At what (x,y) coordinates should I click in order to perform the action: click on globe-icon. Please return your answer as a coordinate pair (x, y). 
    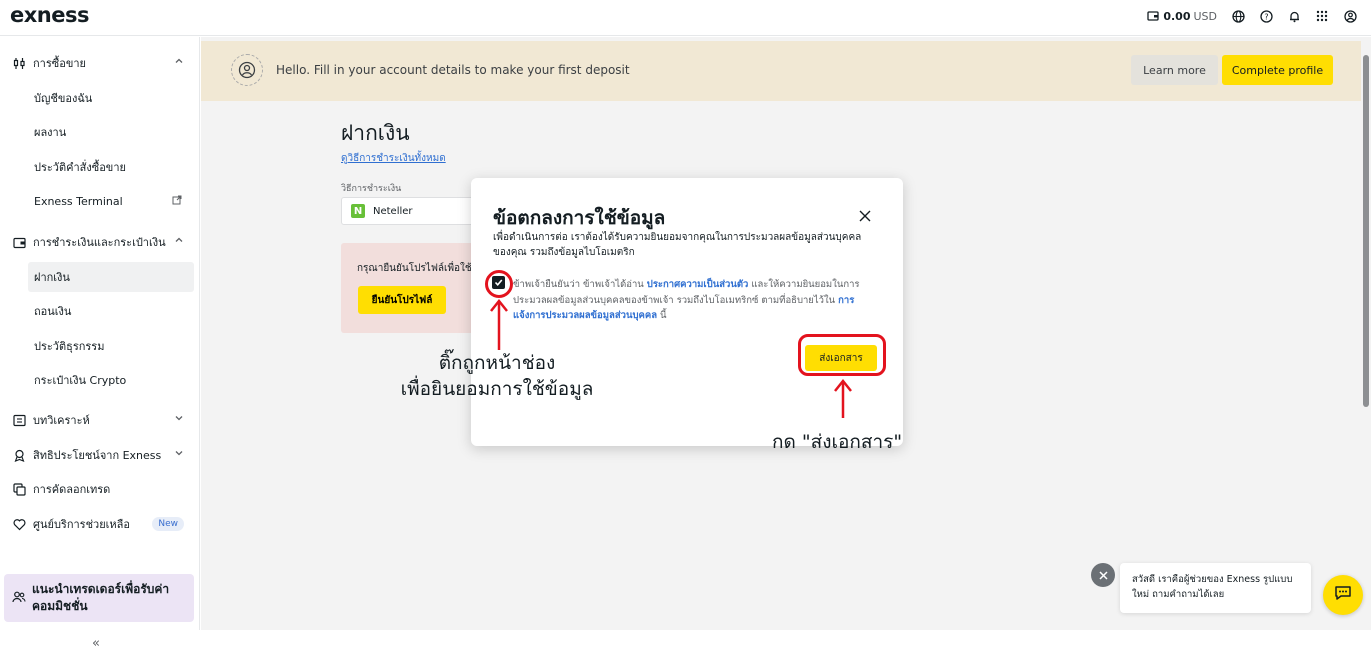
    Looking at the image, I should click on (1238, 16).